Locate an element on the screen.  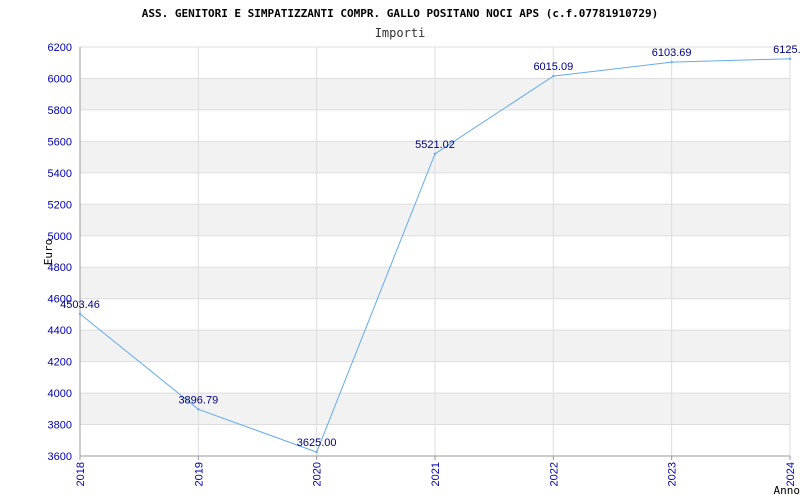
data-label: 4503.46 is located at coordinates (80, 305).